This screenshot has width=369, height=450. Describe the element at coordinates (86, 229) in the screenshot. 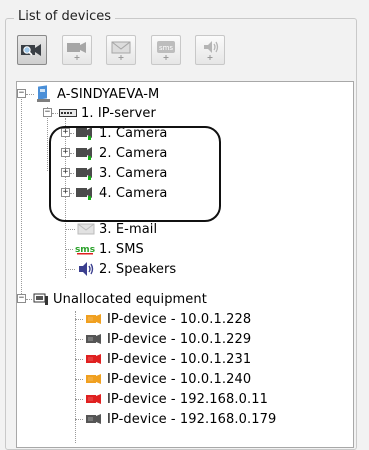

I see `email-icon` at that location.